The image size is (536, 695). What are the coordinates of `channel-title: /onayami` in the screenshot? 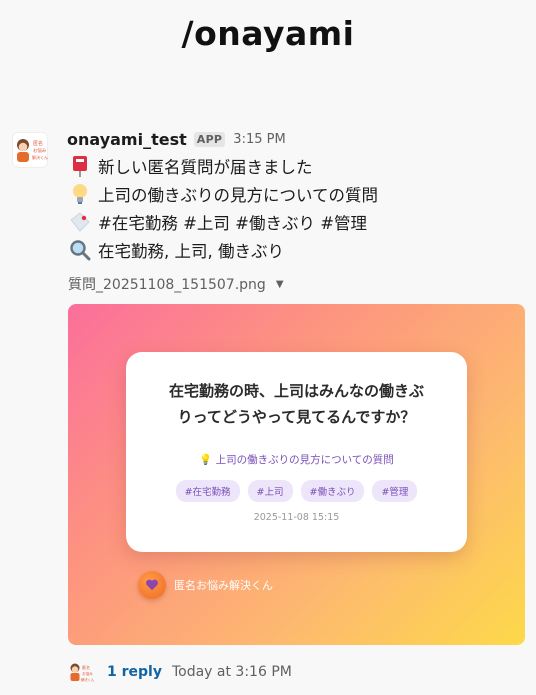 It's located at (268, 33).